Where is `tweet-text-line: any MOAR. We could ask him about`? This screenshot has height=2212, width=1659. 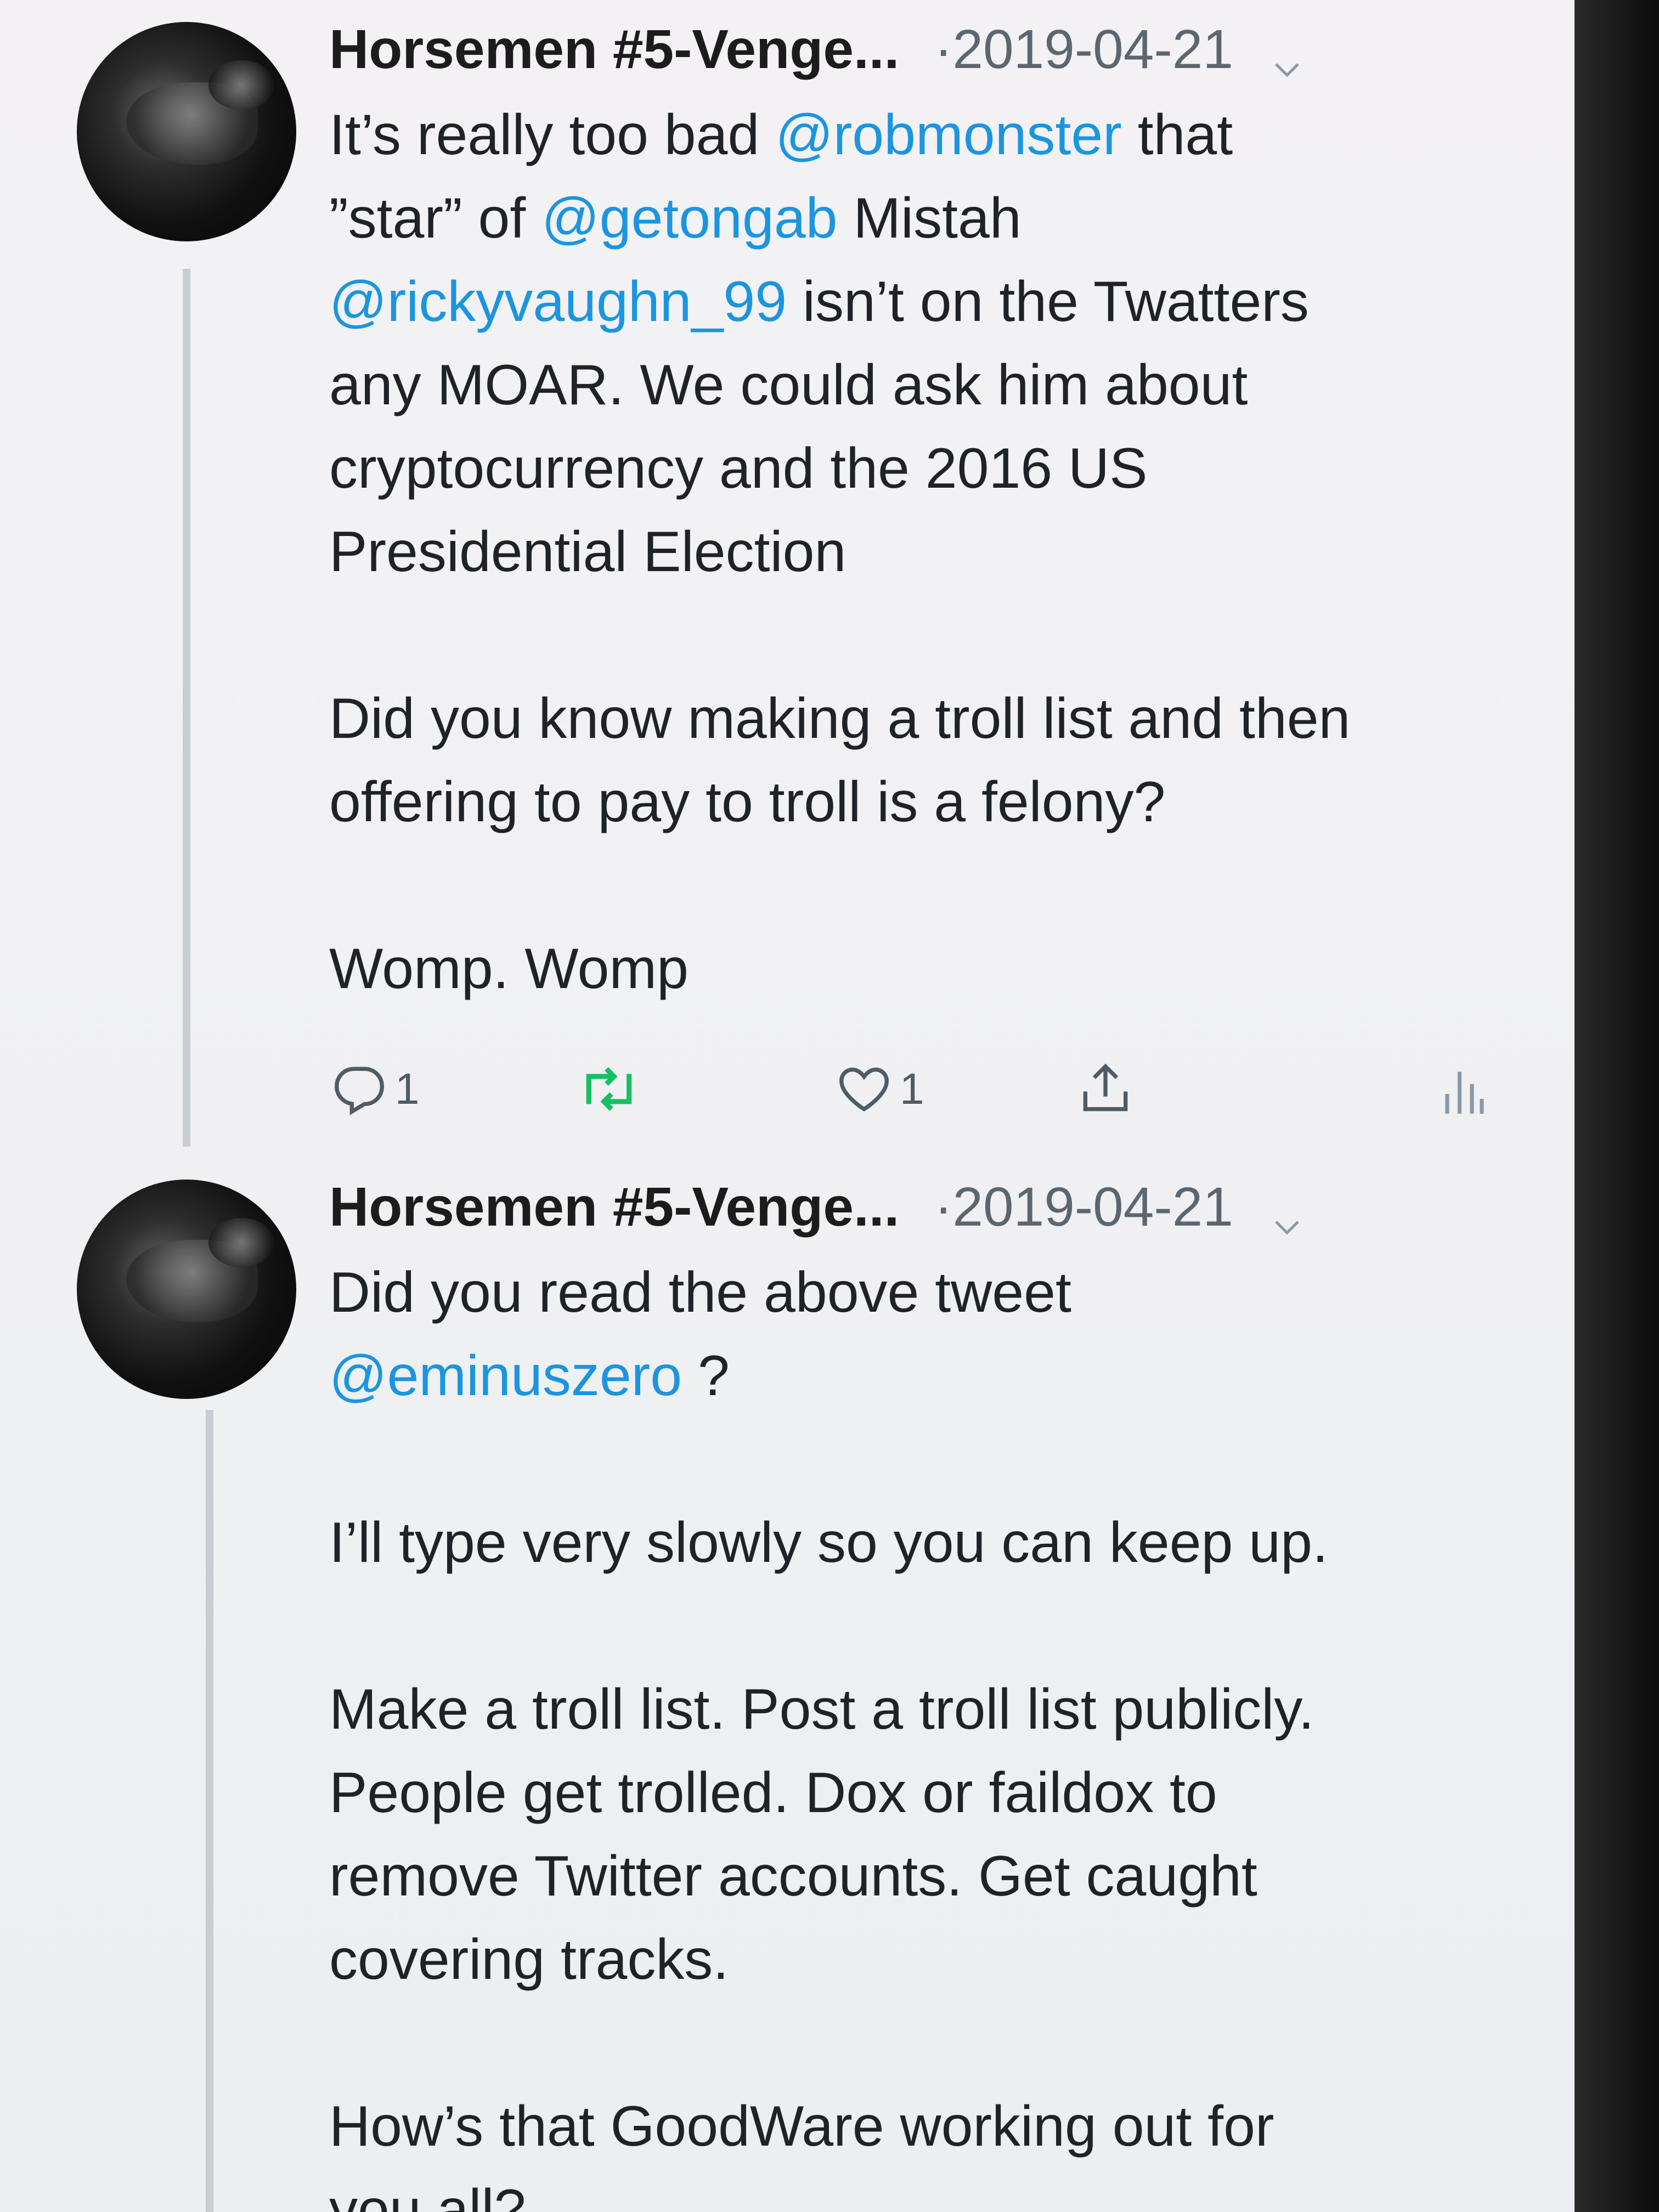 tweet-text-line: any MOAR. We could ask him about is located at coordinates (933, 385).